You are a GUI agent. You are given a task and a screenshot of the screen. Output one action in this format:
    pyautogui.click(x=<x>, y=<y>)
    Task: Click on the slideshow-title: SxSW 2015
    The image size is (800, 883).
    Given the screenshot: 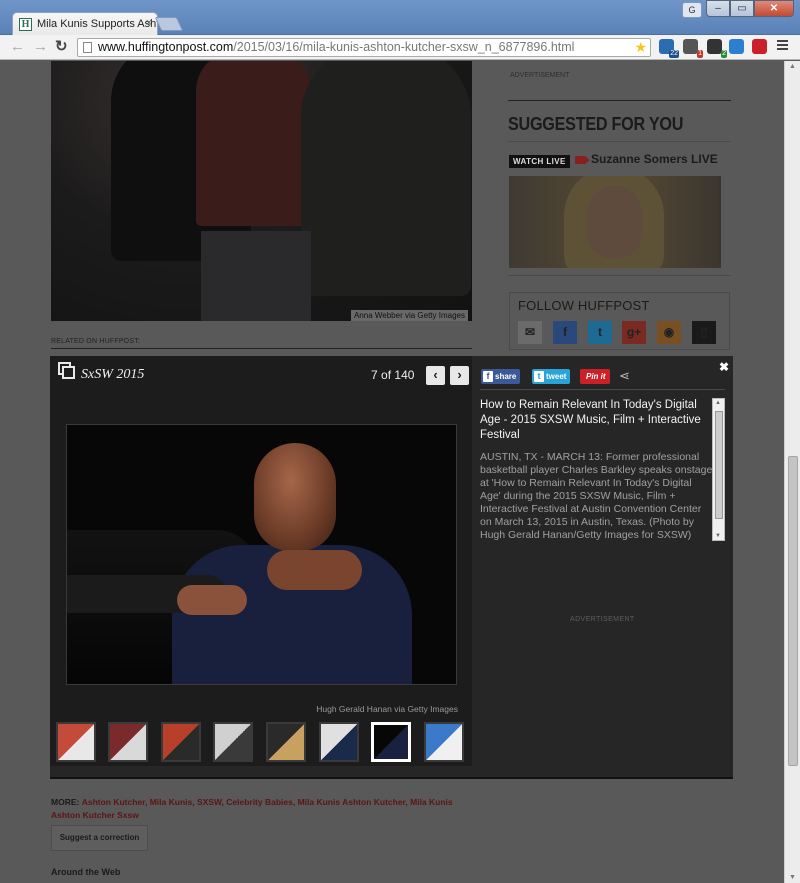 What is the action you would take?
    pyautogui.click(x=113, y=374)
    